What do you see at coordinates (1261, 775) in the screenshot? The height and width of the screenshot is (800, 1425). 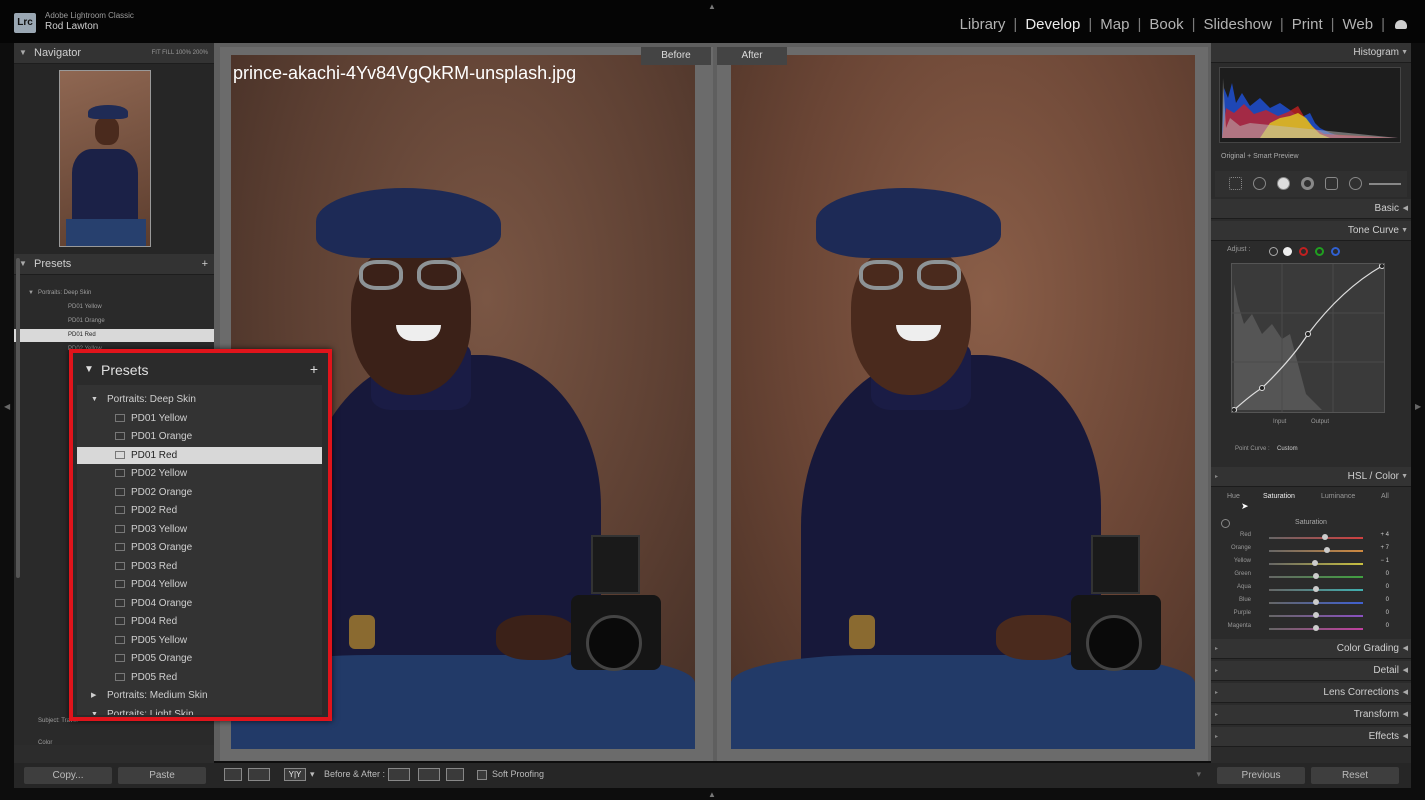 I see `previous-button: Previous` at bounding box center [1261, 775].